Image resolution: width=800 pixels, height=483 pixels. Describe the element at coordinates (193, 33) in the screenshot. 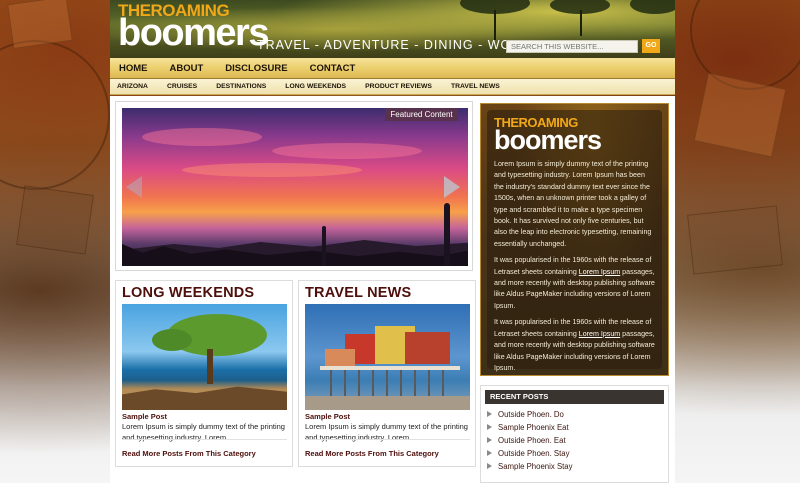

I see `site-logo: boomers` at that location.